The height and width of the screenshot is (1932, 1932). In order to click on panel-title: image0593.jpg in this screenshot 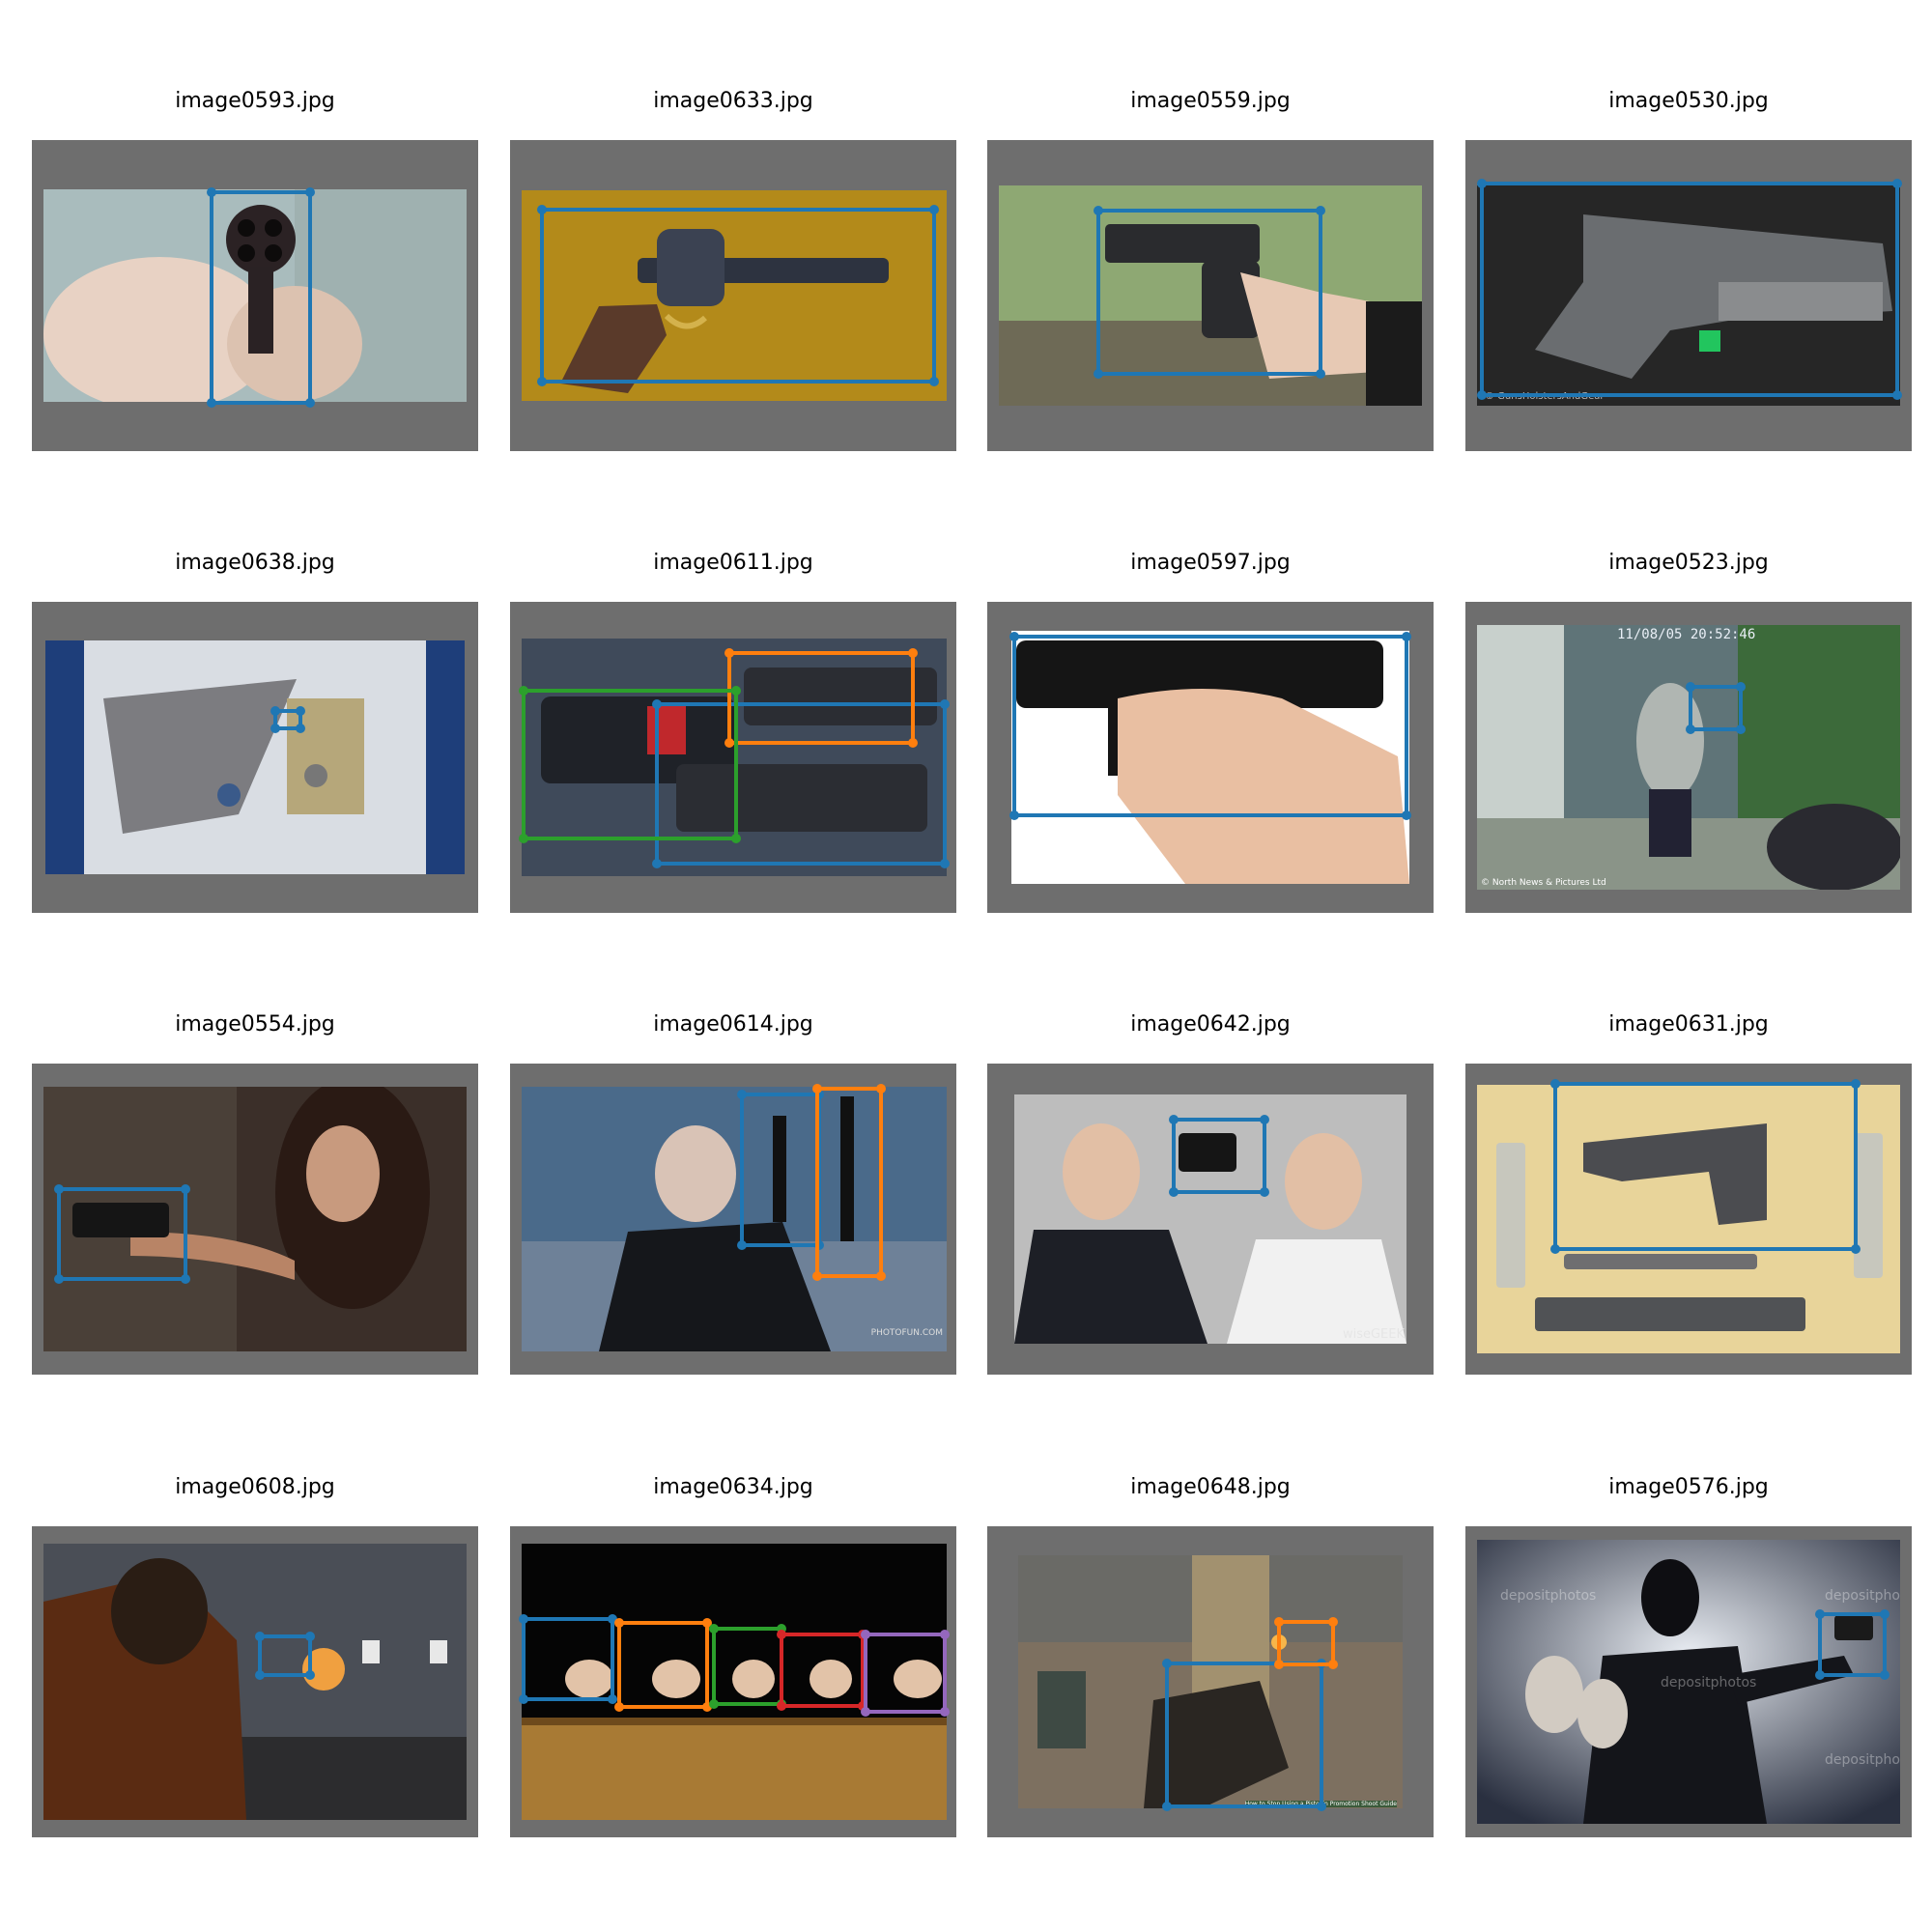, I will do `click(255, 101)`.